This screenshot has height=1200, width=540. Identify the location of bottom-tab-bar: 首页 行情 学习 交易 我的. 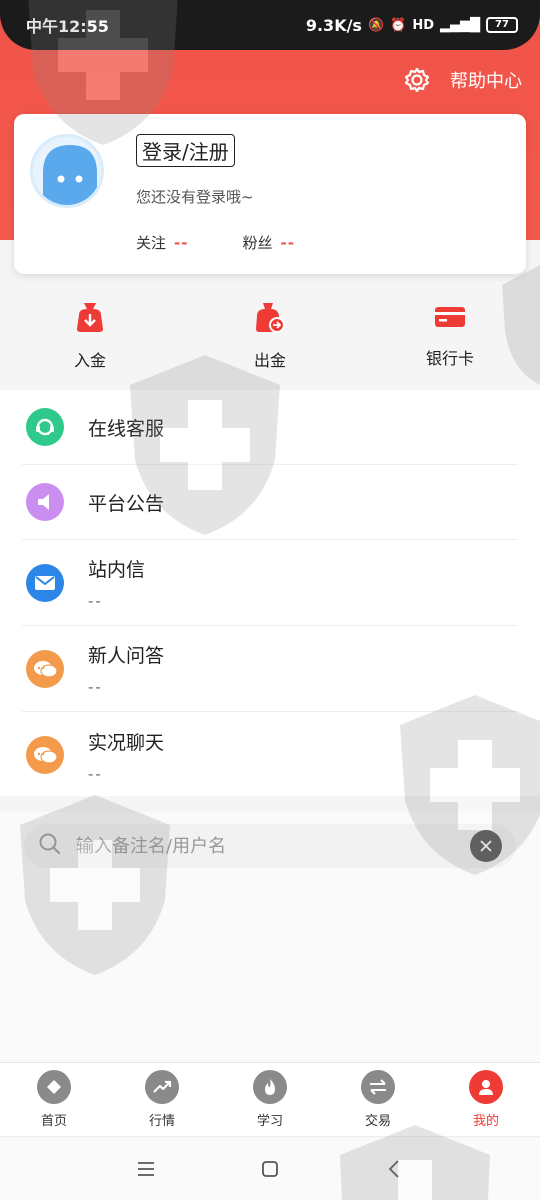
(270, 1099).